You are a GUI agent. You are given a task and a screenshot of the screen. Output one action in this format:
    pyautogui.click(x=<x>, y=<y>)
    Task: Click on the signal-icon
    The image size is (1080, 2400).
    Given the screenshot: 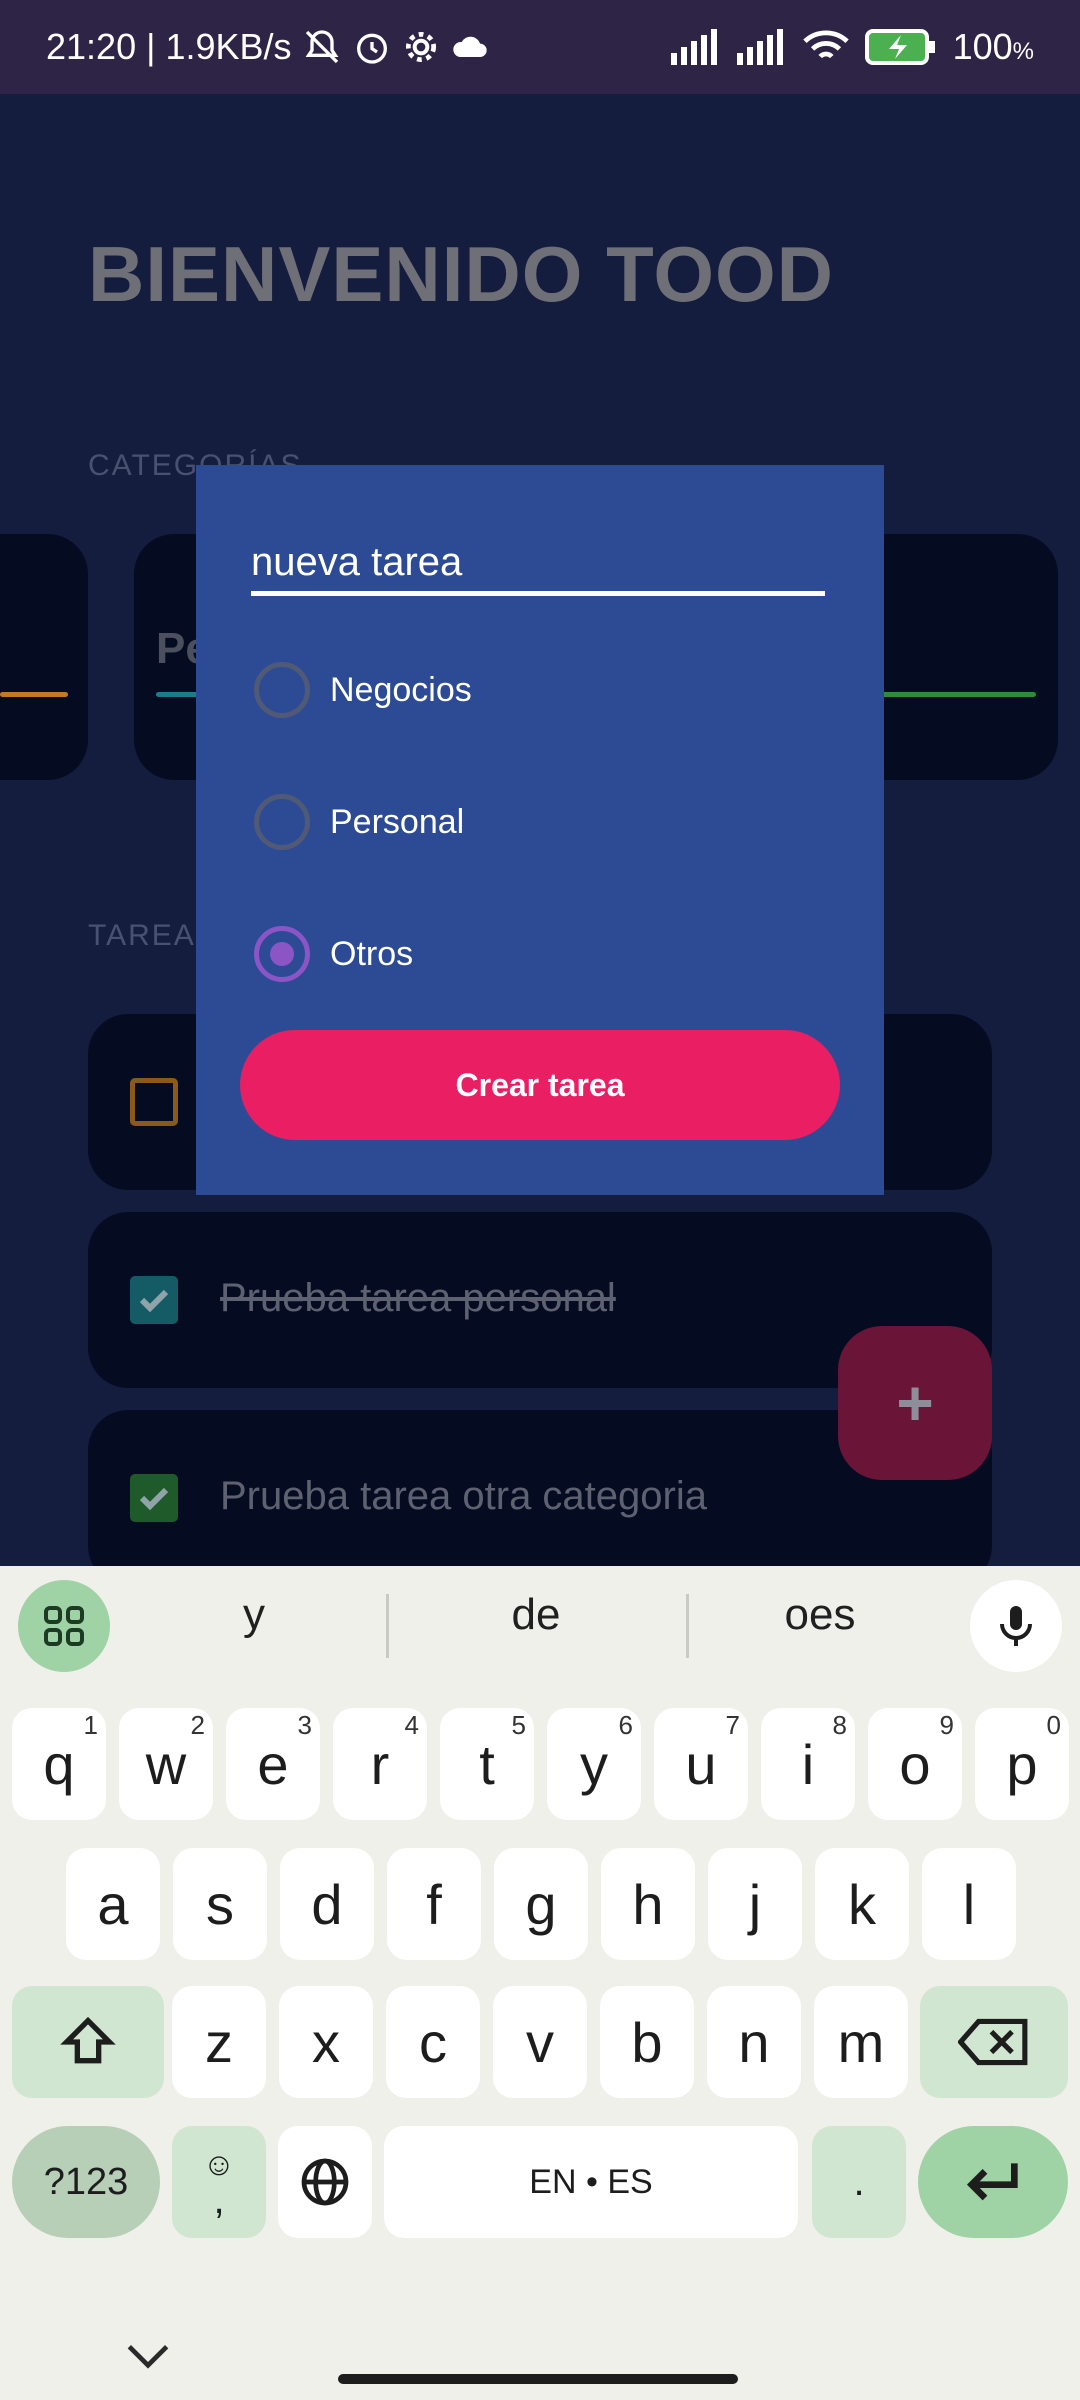 What is the action you would take?
    pyautogui.click(x=693, y=47)
    